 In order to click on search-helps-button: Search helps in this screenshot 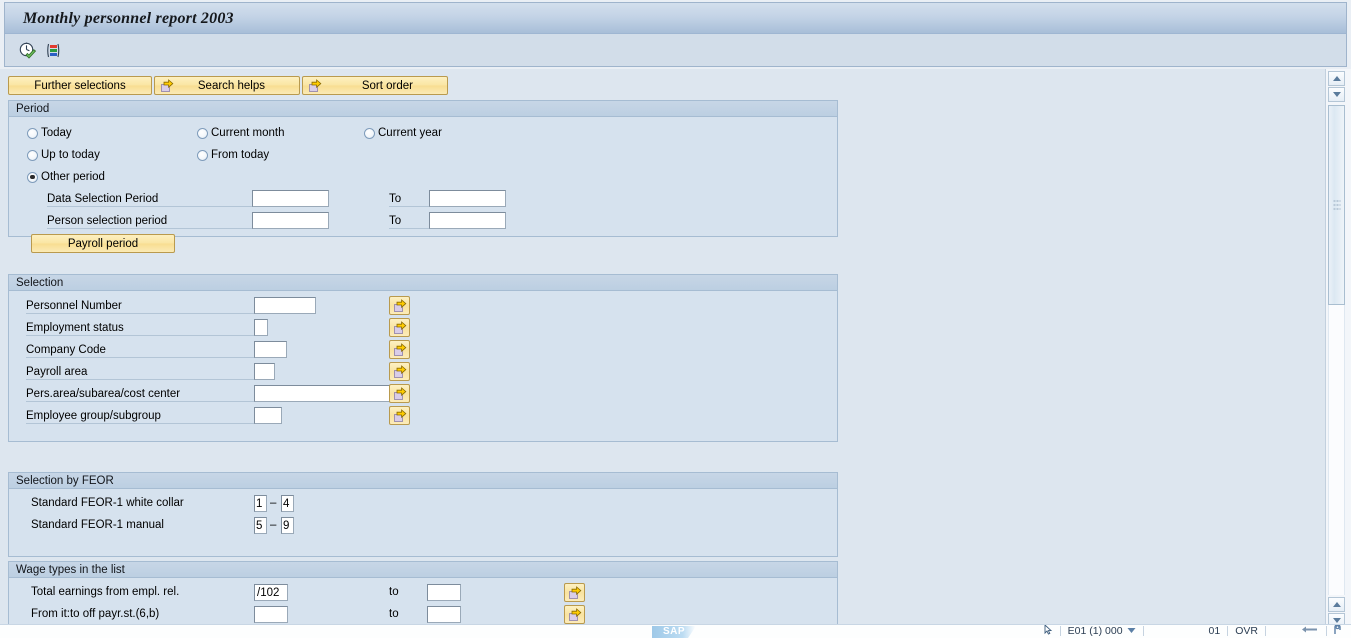, I will do `click(227, 85)`.